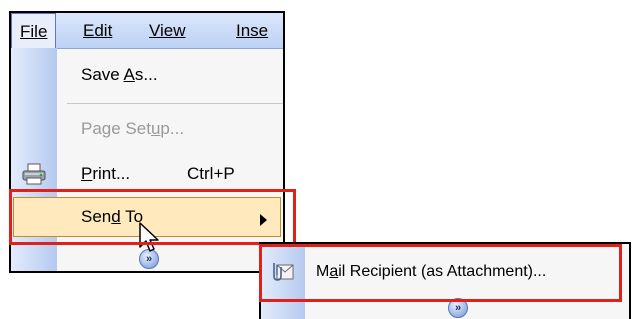 Image resolution: width=644 pixels, height=319 pixels. What do you see at coordinates (147, 174) in the screenshot?
I see `menu-item-print: Print... Ctrl+P` at bounding box center [147, 174].